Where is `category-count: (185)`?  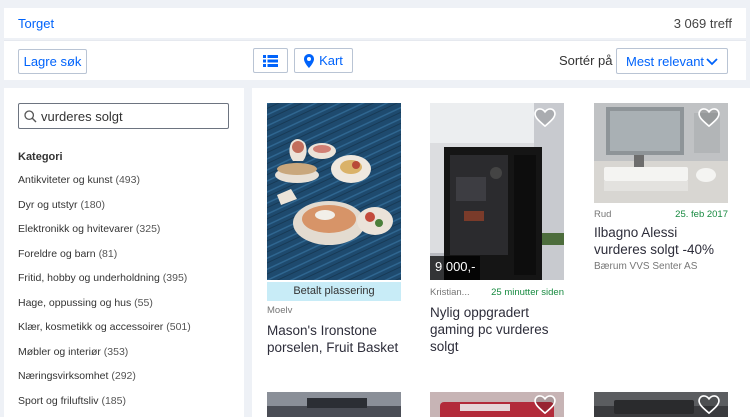
category-count: (185) is located at coordinates (113, 400).